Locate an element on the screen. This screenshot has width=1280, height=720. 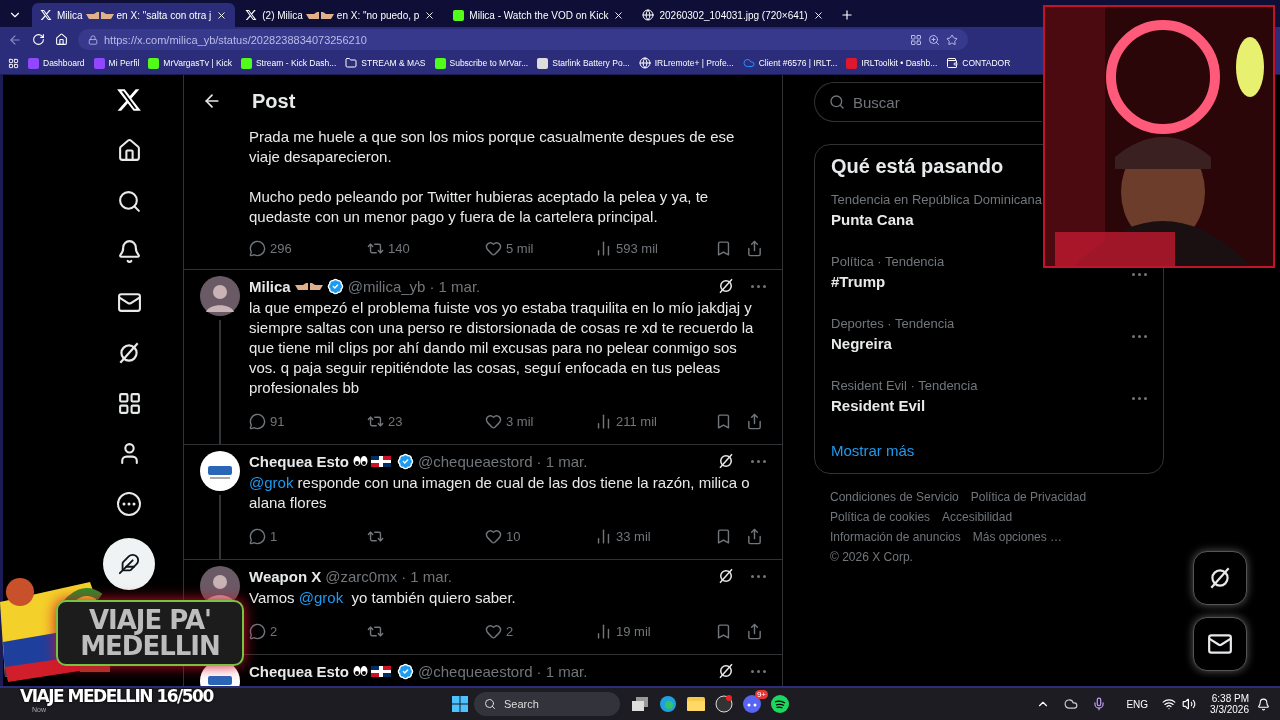
network-icon is located at coordinates (1169, 704).